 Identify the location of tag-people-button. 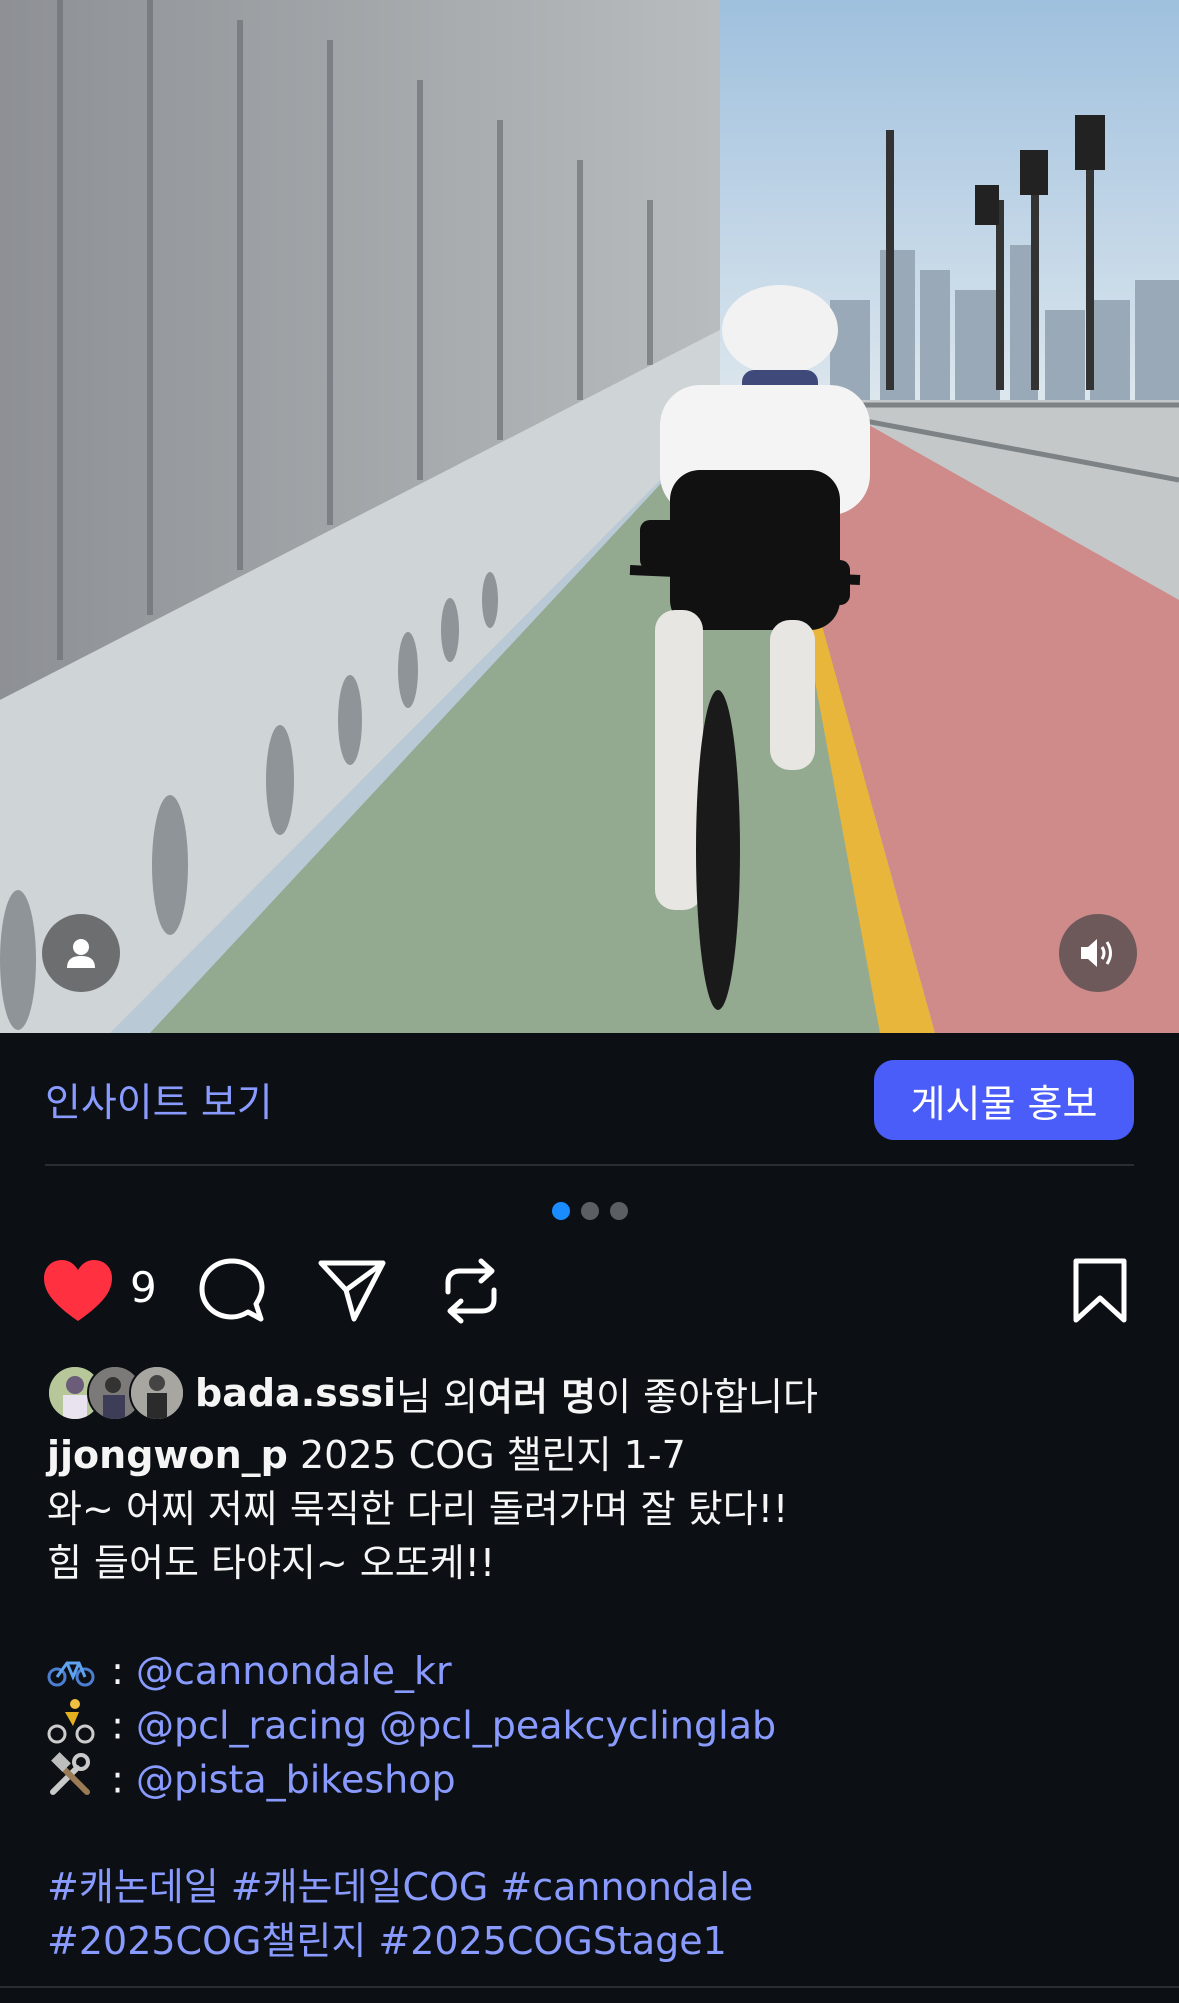
(81, 953).